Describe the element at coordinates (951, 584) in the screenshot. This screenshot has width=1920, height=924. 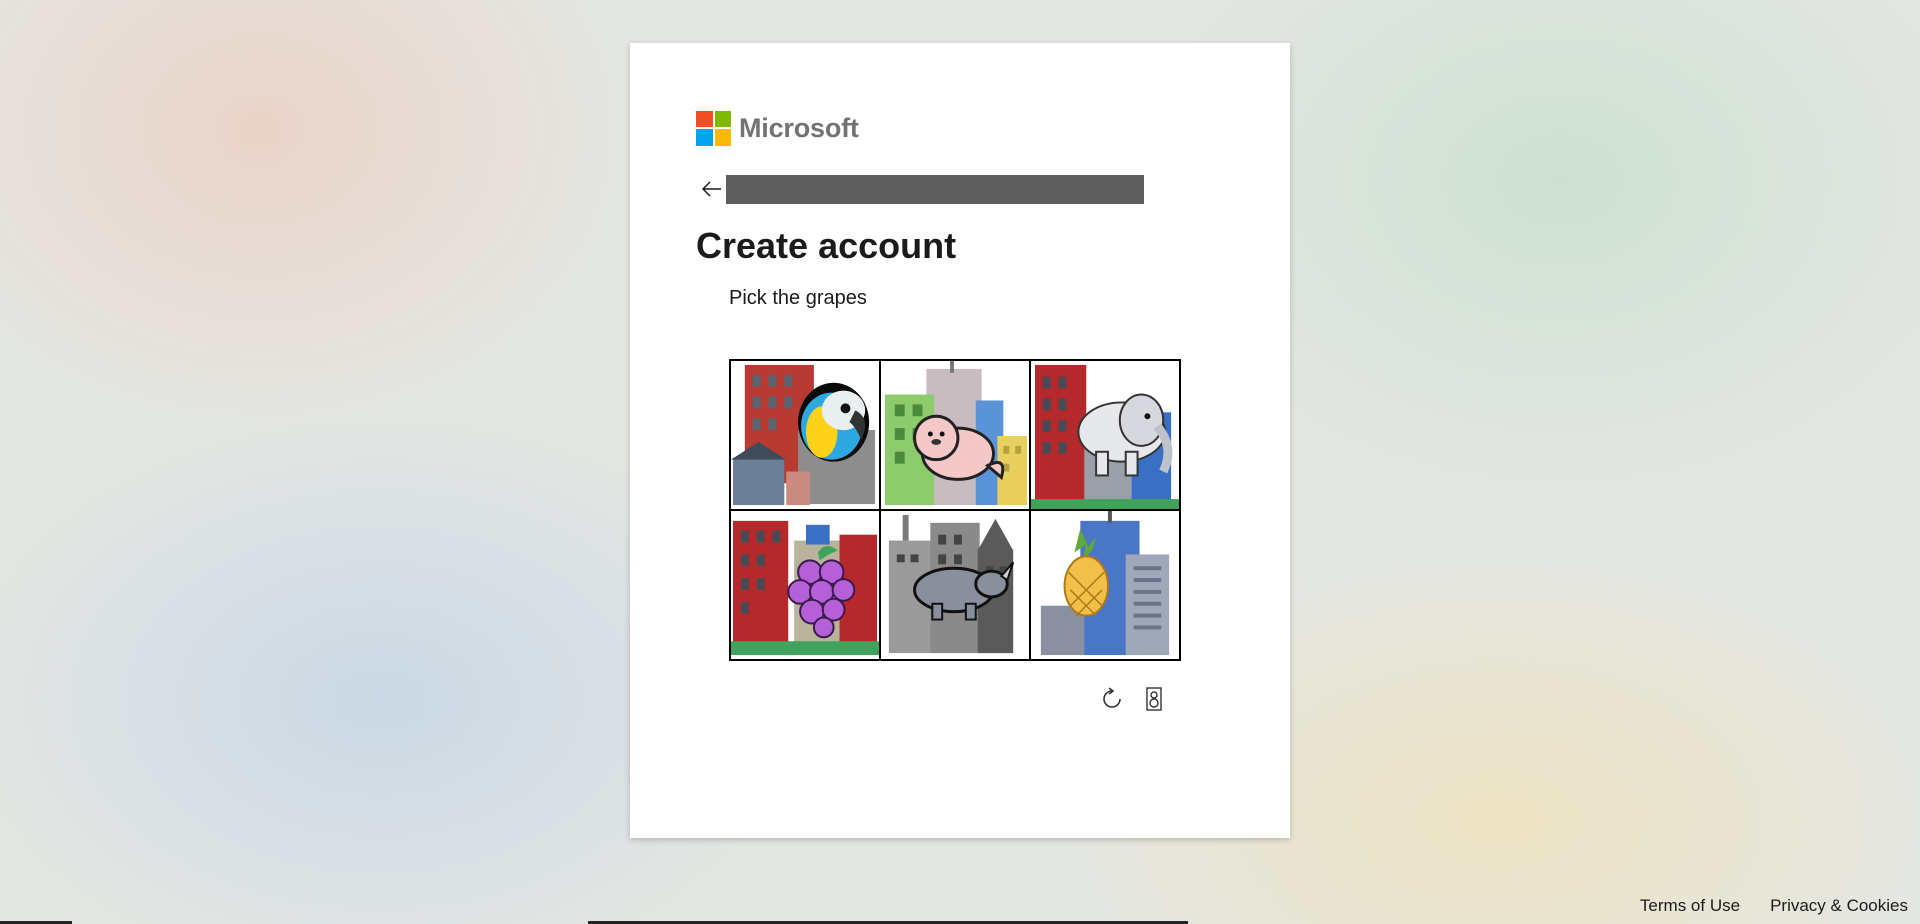
I see `rhino-icon` at that location.